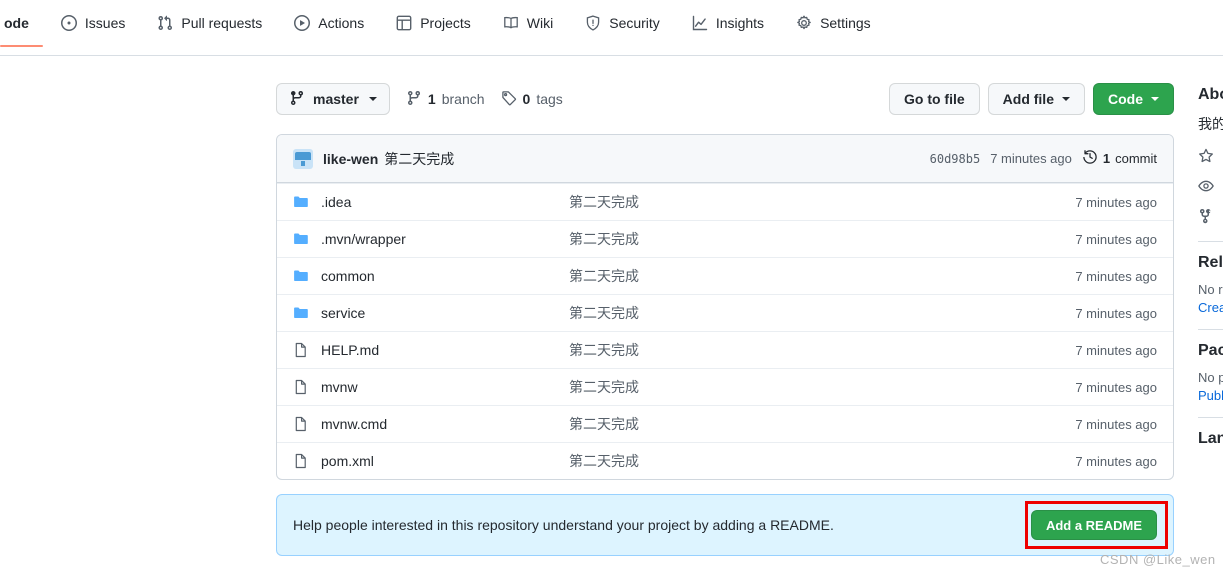 This screenshot has width=1223, height=577. What do you see at coordinates (297, 99) in the screenshot?
I see `git-branch-icon` at bounding box center [297, 99].